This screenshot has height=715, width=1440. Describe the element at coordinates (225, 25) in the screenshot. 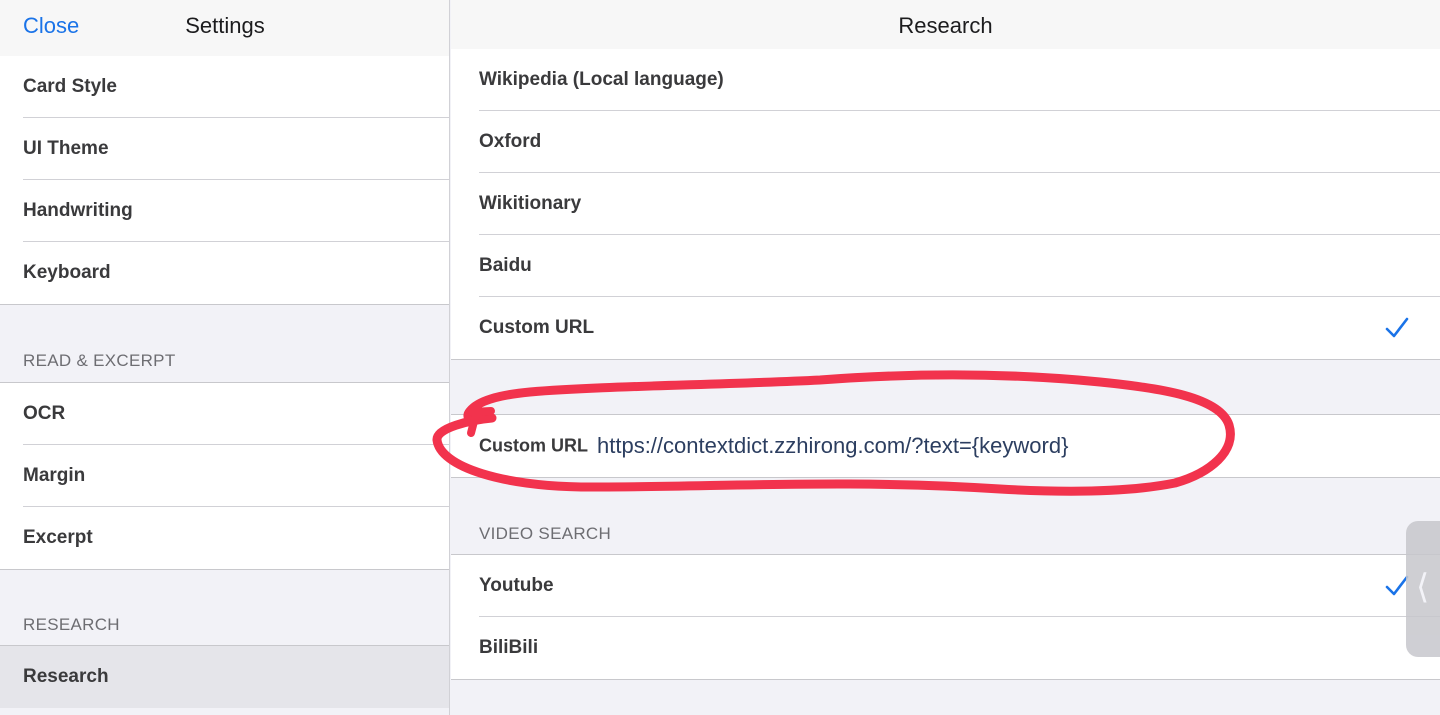

I see `sidebar-title: Settings` at that location.